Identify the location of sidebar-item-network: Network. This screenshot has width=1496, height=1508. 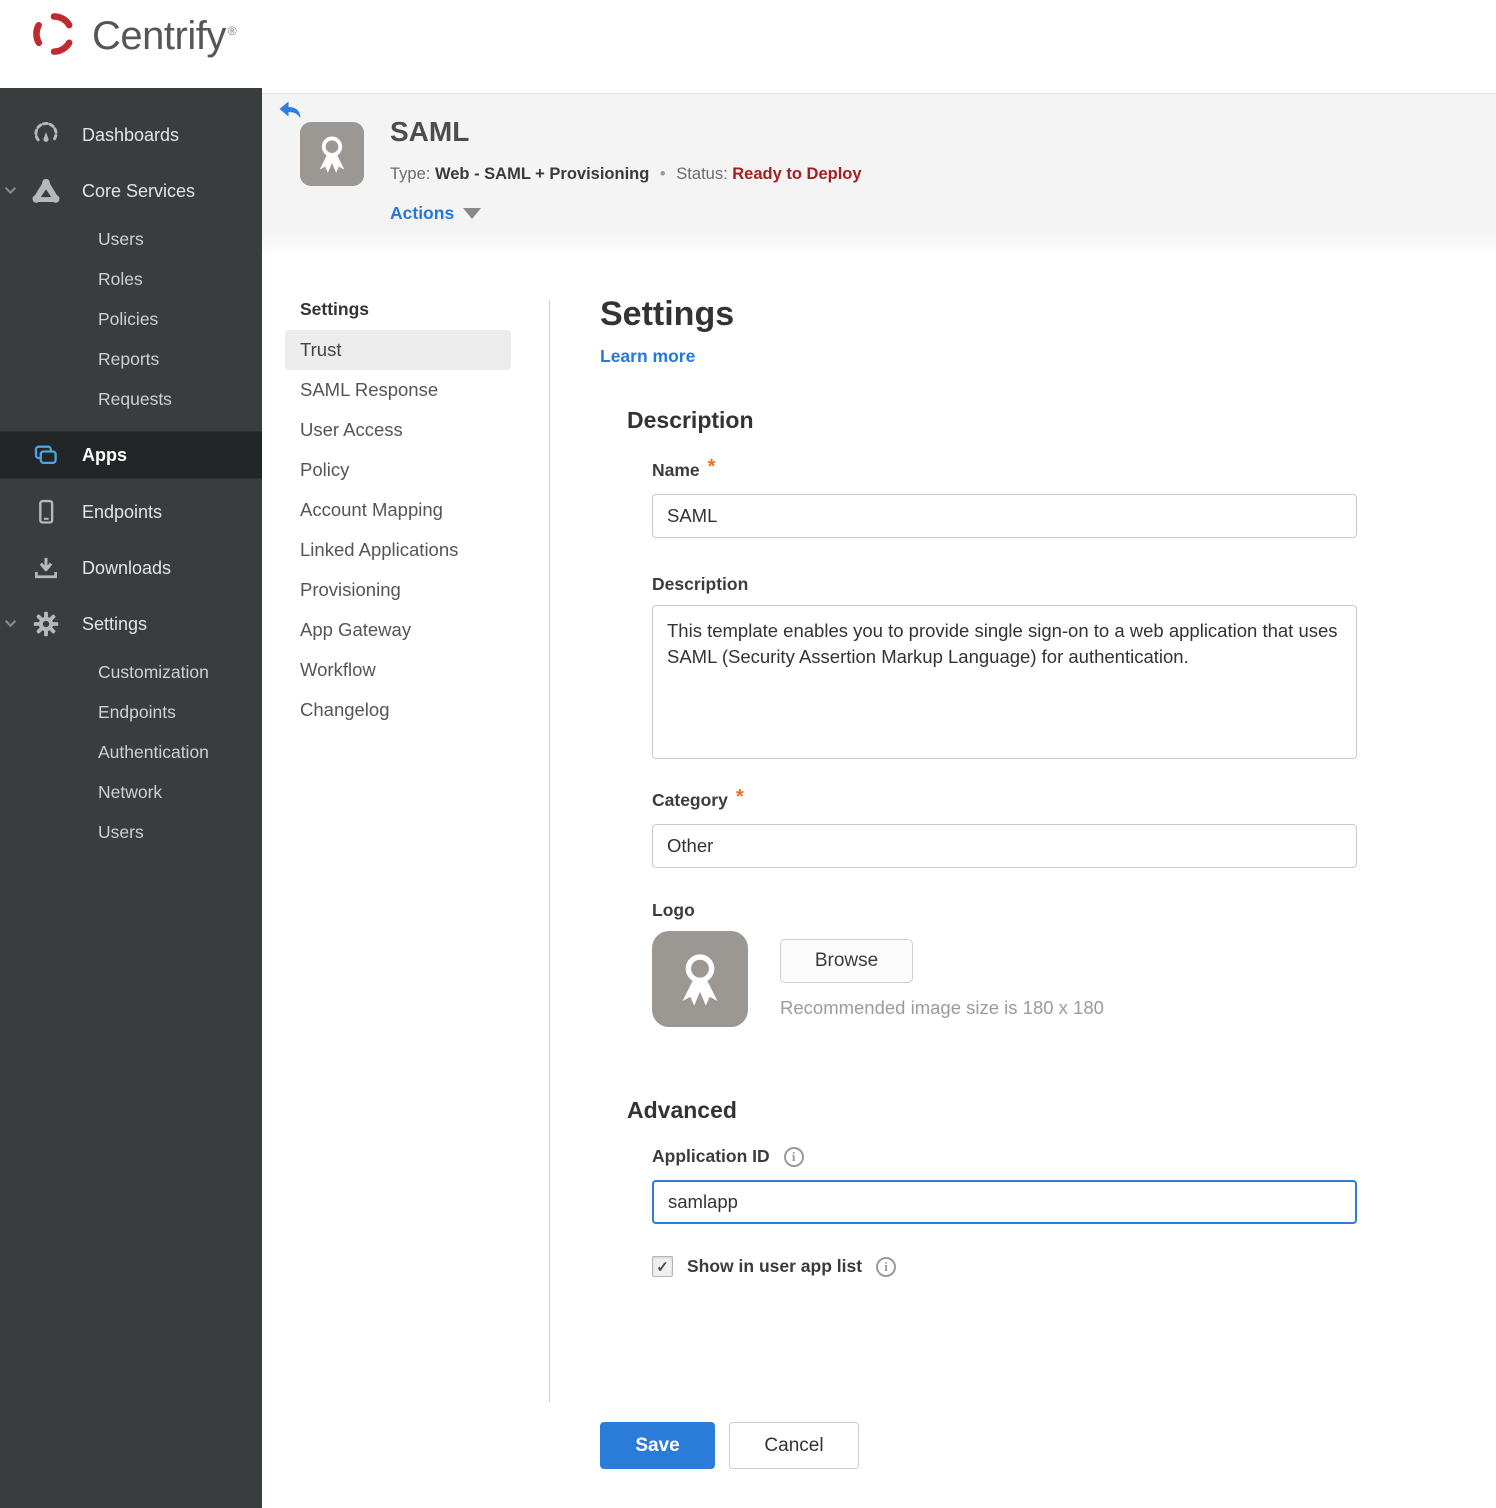
(131, 792).